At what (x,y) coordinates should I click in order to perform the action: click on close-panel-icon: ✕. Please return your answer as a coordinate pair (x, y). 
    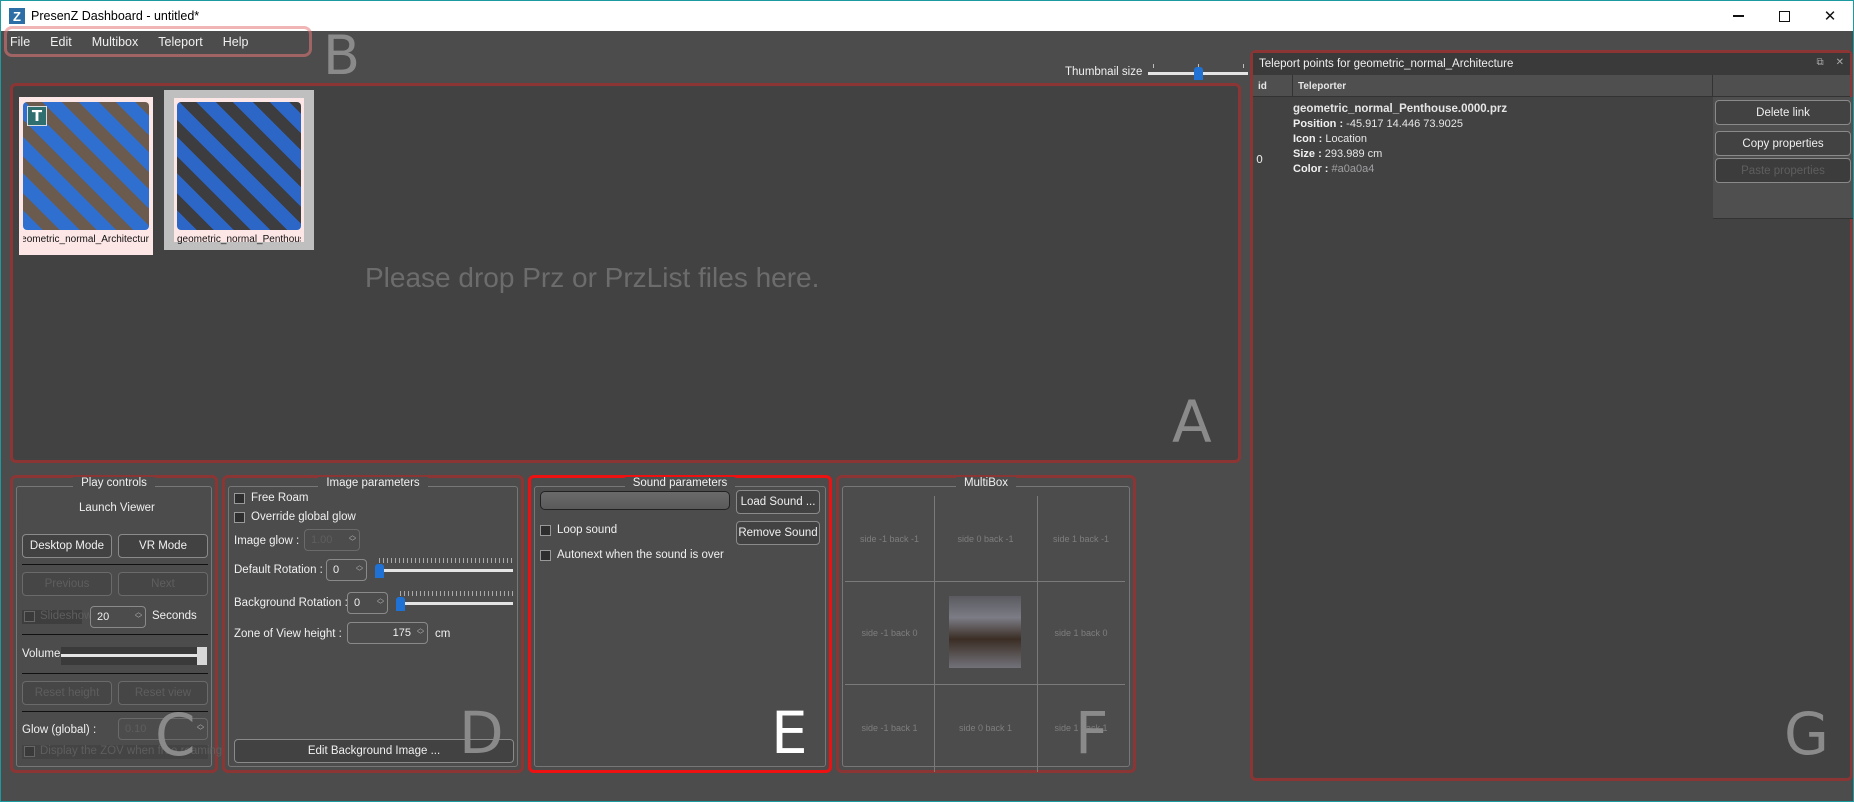
    Looking at the image, I should click on (1840, 62).